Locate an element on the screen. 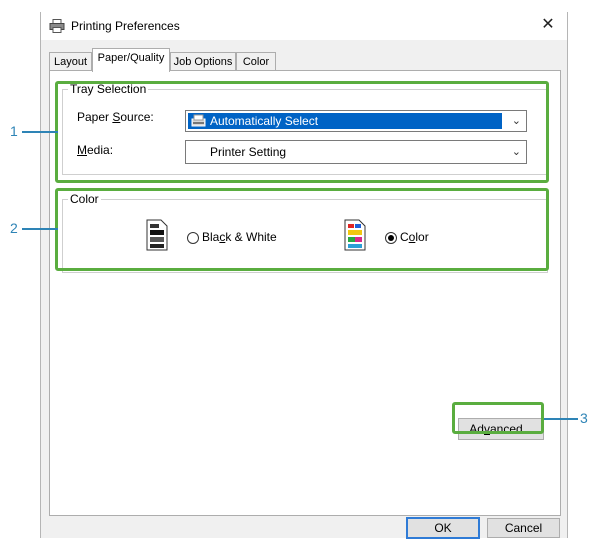 This screenshot has height=540, width=591. cancel-button: Cancel is located at coordinates (523, 528).